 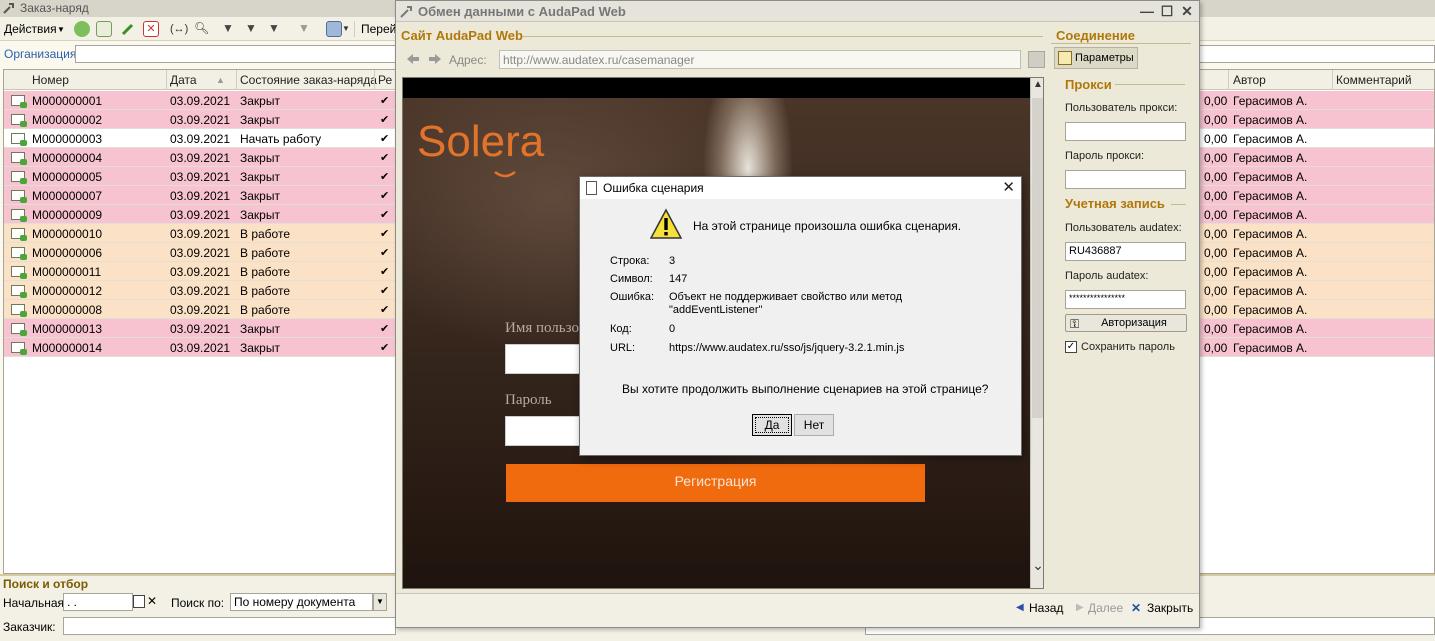 What do you see at coordinates (67, 139) in the screenshot?
I see `row-number: М000000003` at bounding box center [67, 139].